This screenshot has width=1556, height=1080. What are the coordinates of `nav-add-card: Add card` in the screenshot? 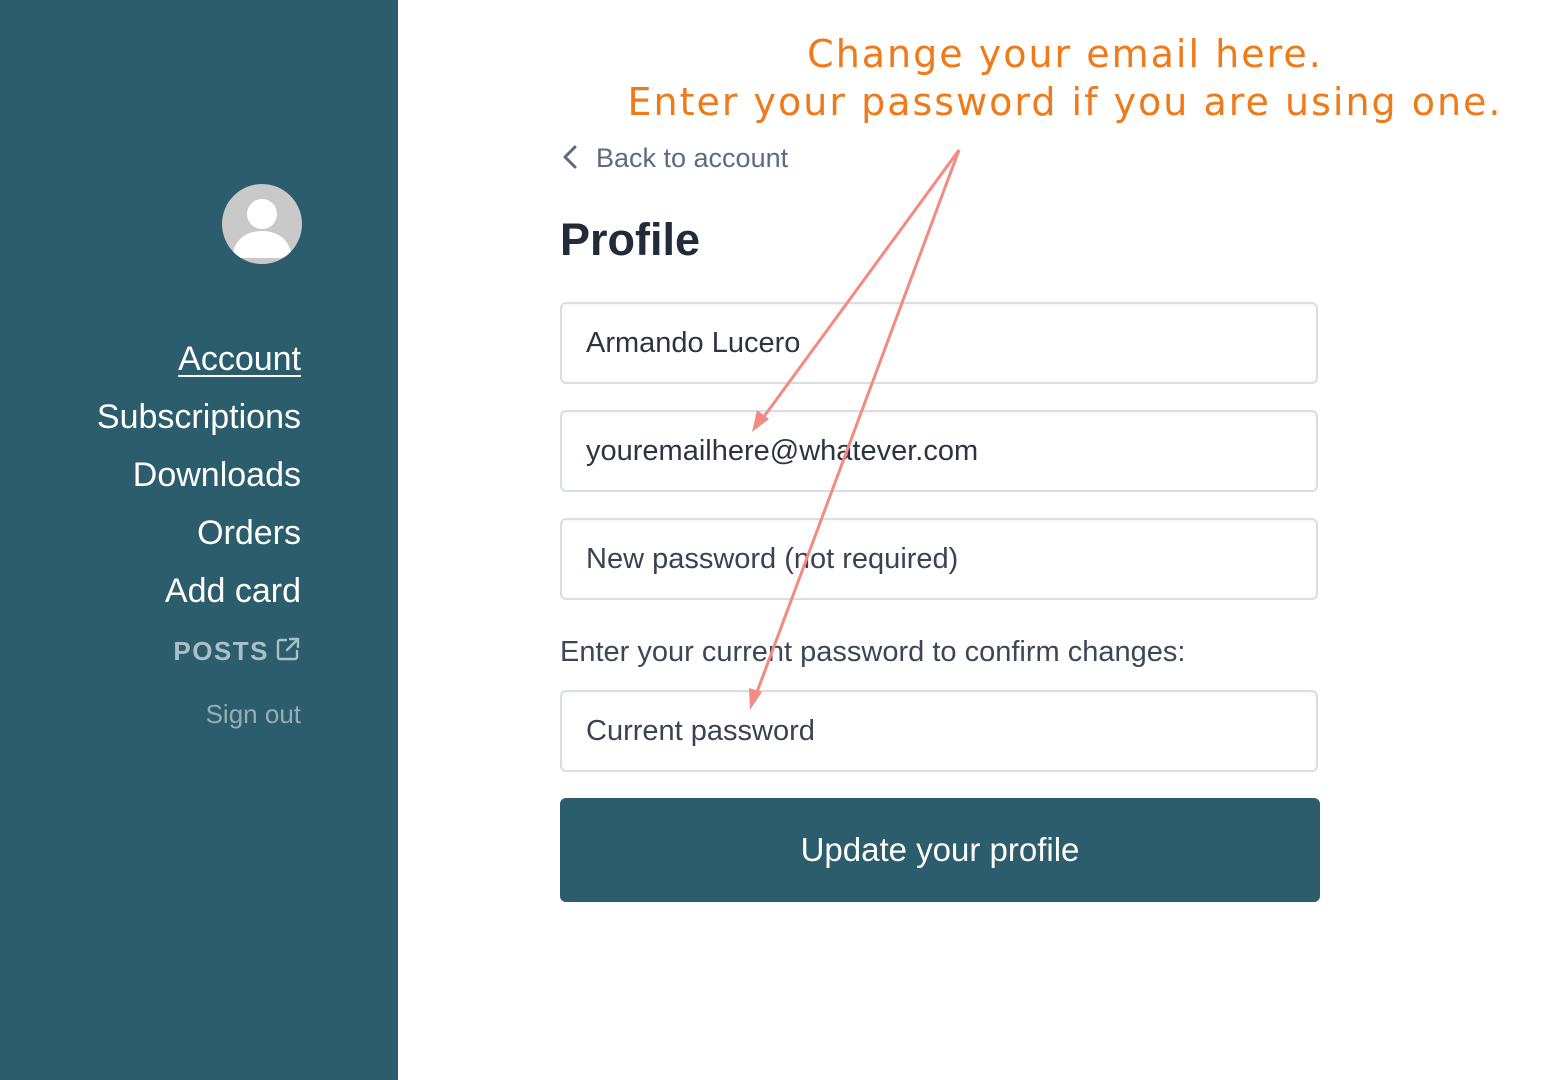 It's located at (199, 591).